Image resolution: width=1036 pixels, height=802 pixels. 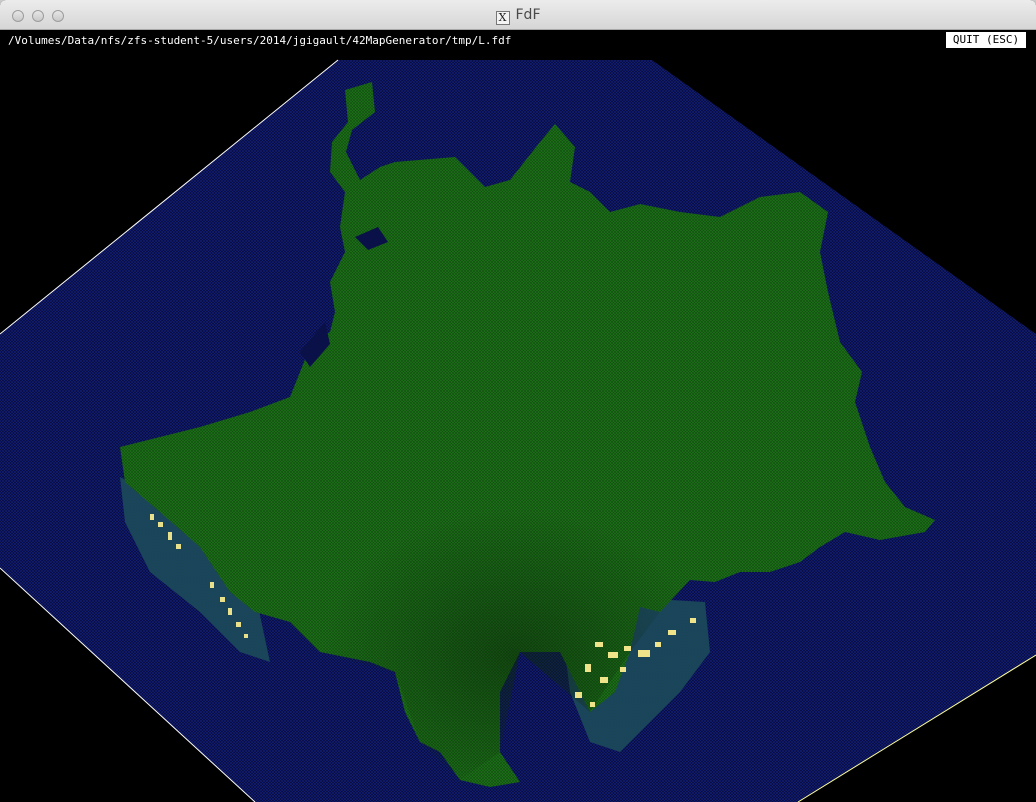 What do you see at coordinates (986, 40) in the screenshot?
I see `quit-button: QUIT (ESC)` at bounding box center [986, 40].